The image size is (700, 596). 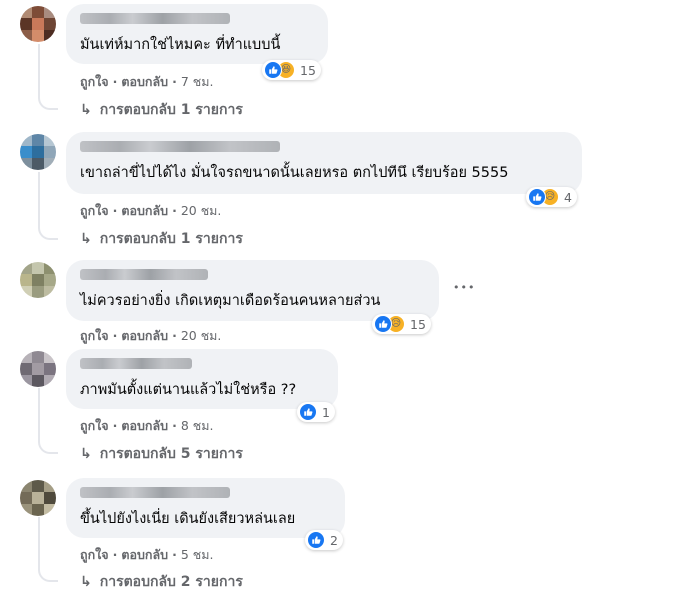 I want to click on comment-time: 7 ชม., so click(x=197, y=81).